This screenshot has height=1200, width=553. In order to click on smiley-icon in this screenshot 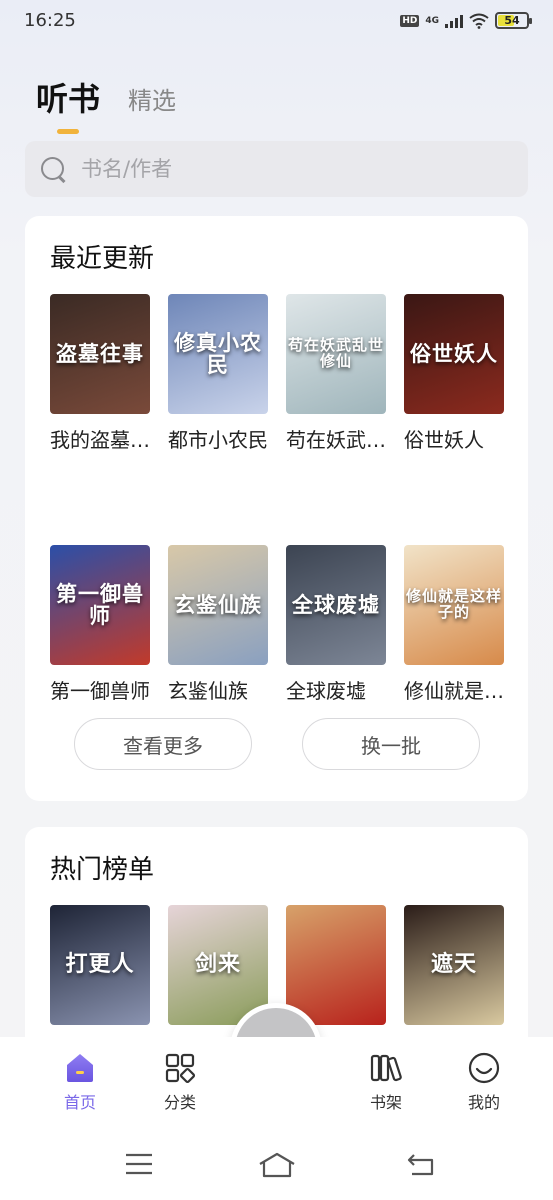, I will do `click(484, 1068)`.